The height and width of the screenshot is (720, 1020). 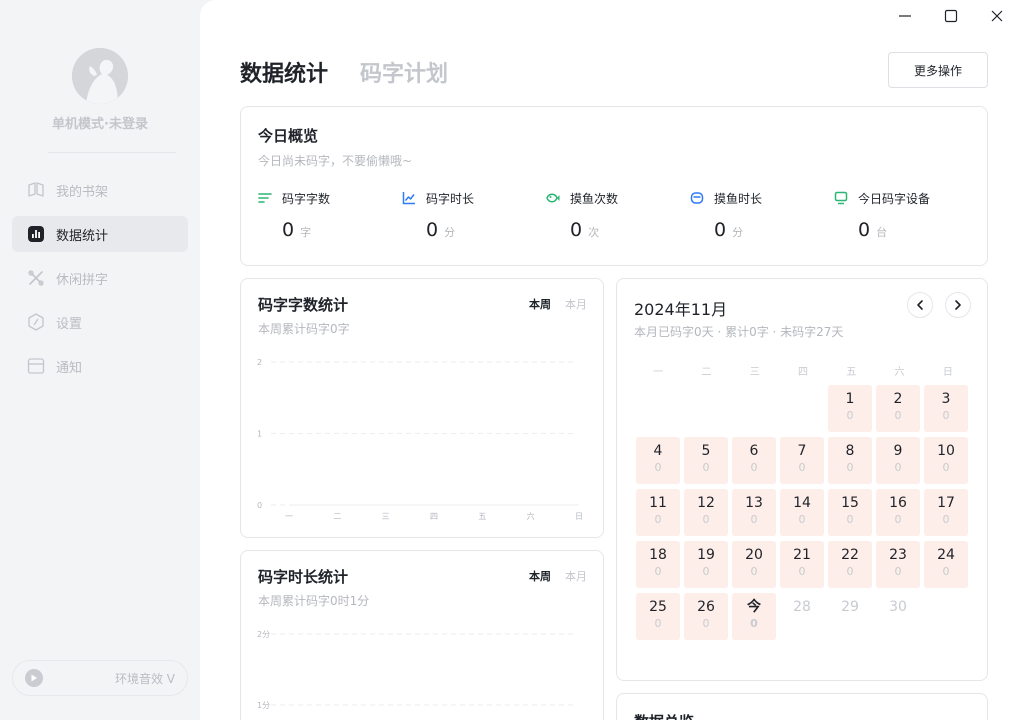 I want to click on sidebar-item-bookshelf: 我的书架, so click(x=100, y=190).